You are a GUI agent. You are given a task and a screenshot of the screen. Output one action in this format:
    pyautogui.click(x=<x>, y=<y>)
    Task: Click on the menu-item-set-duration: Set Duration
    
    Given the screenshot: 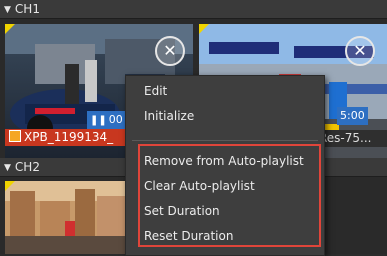 What is the action you would take?
    pyautogui.click(x=182, y=211)
    